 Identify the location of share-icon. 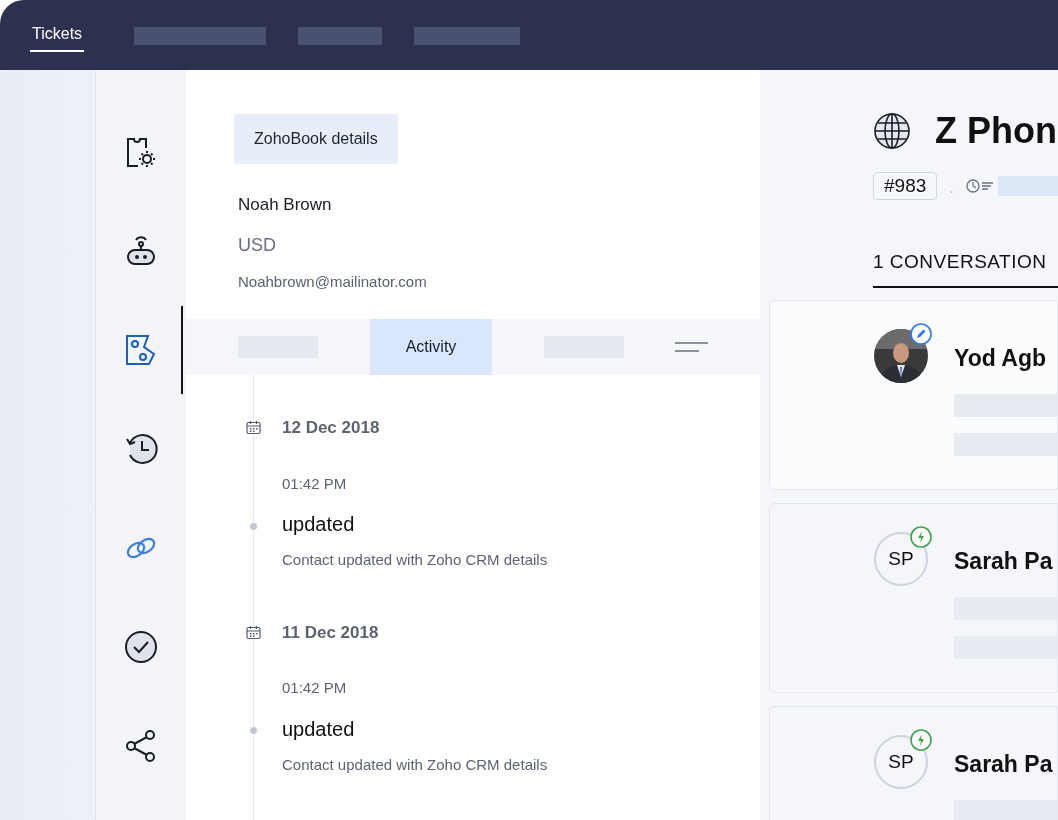
(141, 745).